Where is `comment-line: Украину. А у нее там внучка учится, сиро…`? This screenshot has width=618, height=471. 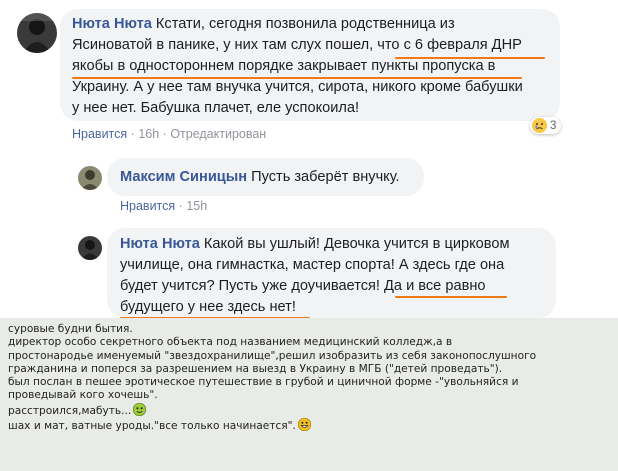
comment-line: Украину. А у нее там внучка учится, сиро… is located at coordinates (297, 87).